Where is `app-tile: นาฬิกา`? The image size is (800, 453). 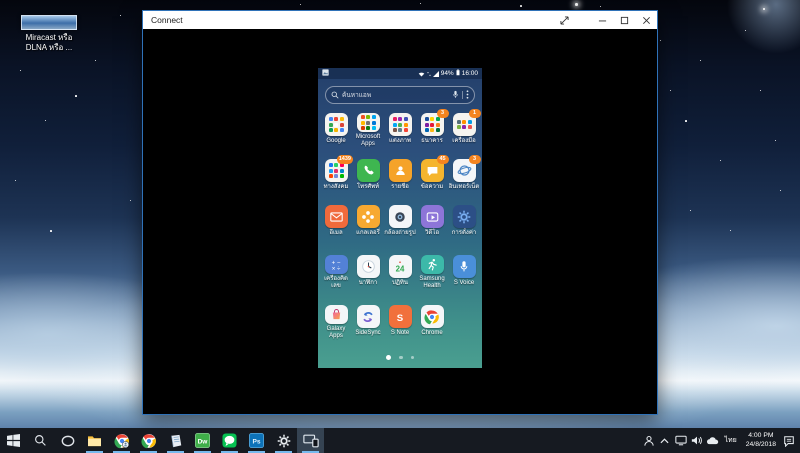
app-tile: นาฬิกา is located at coordinates (368, 272).